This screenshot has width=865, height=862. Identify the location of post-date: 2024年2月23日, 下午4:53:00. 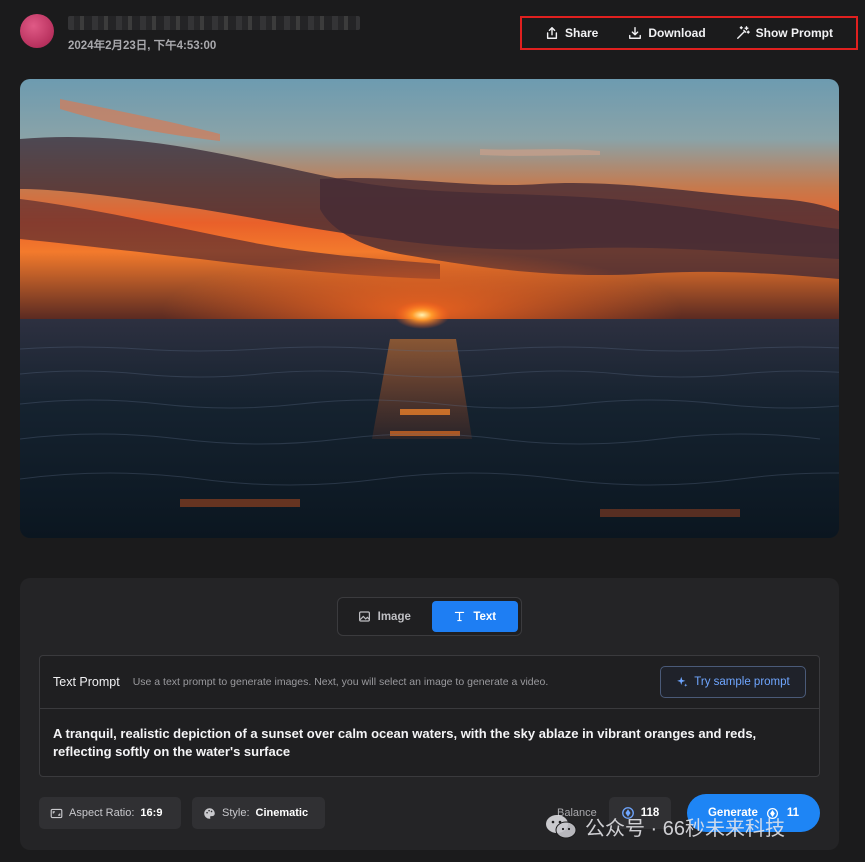
(142, 46).